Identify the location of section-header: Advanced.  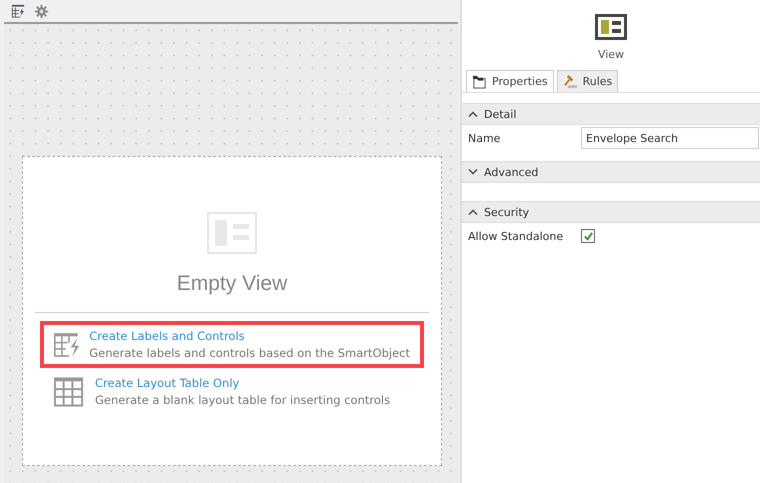
(611, 172).